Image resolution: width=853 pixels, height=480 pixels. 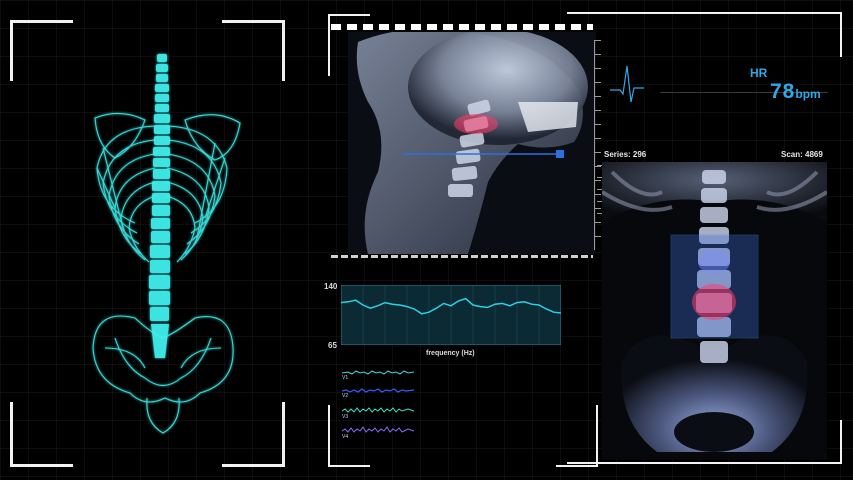 What do you see at coordinates (462, 27) in the screenshot?
I see `ruler-top` at bounding box center [462, 27].